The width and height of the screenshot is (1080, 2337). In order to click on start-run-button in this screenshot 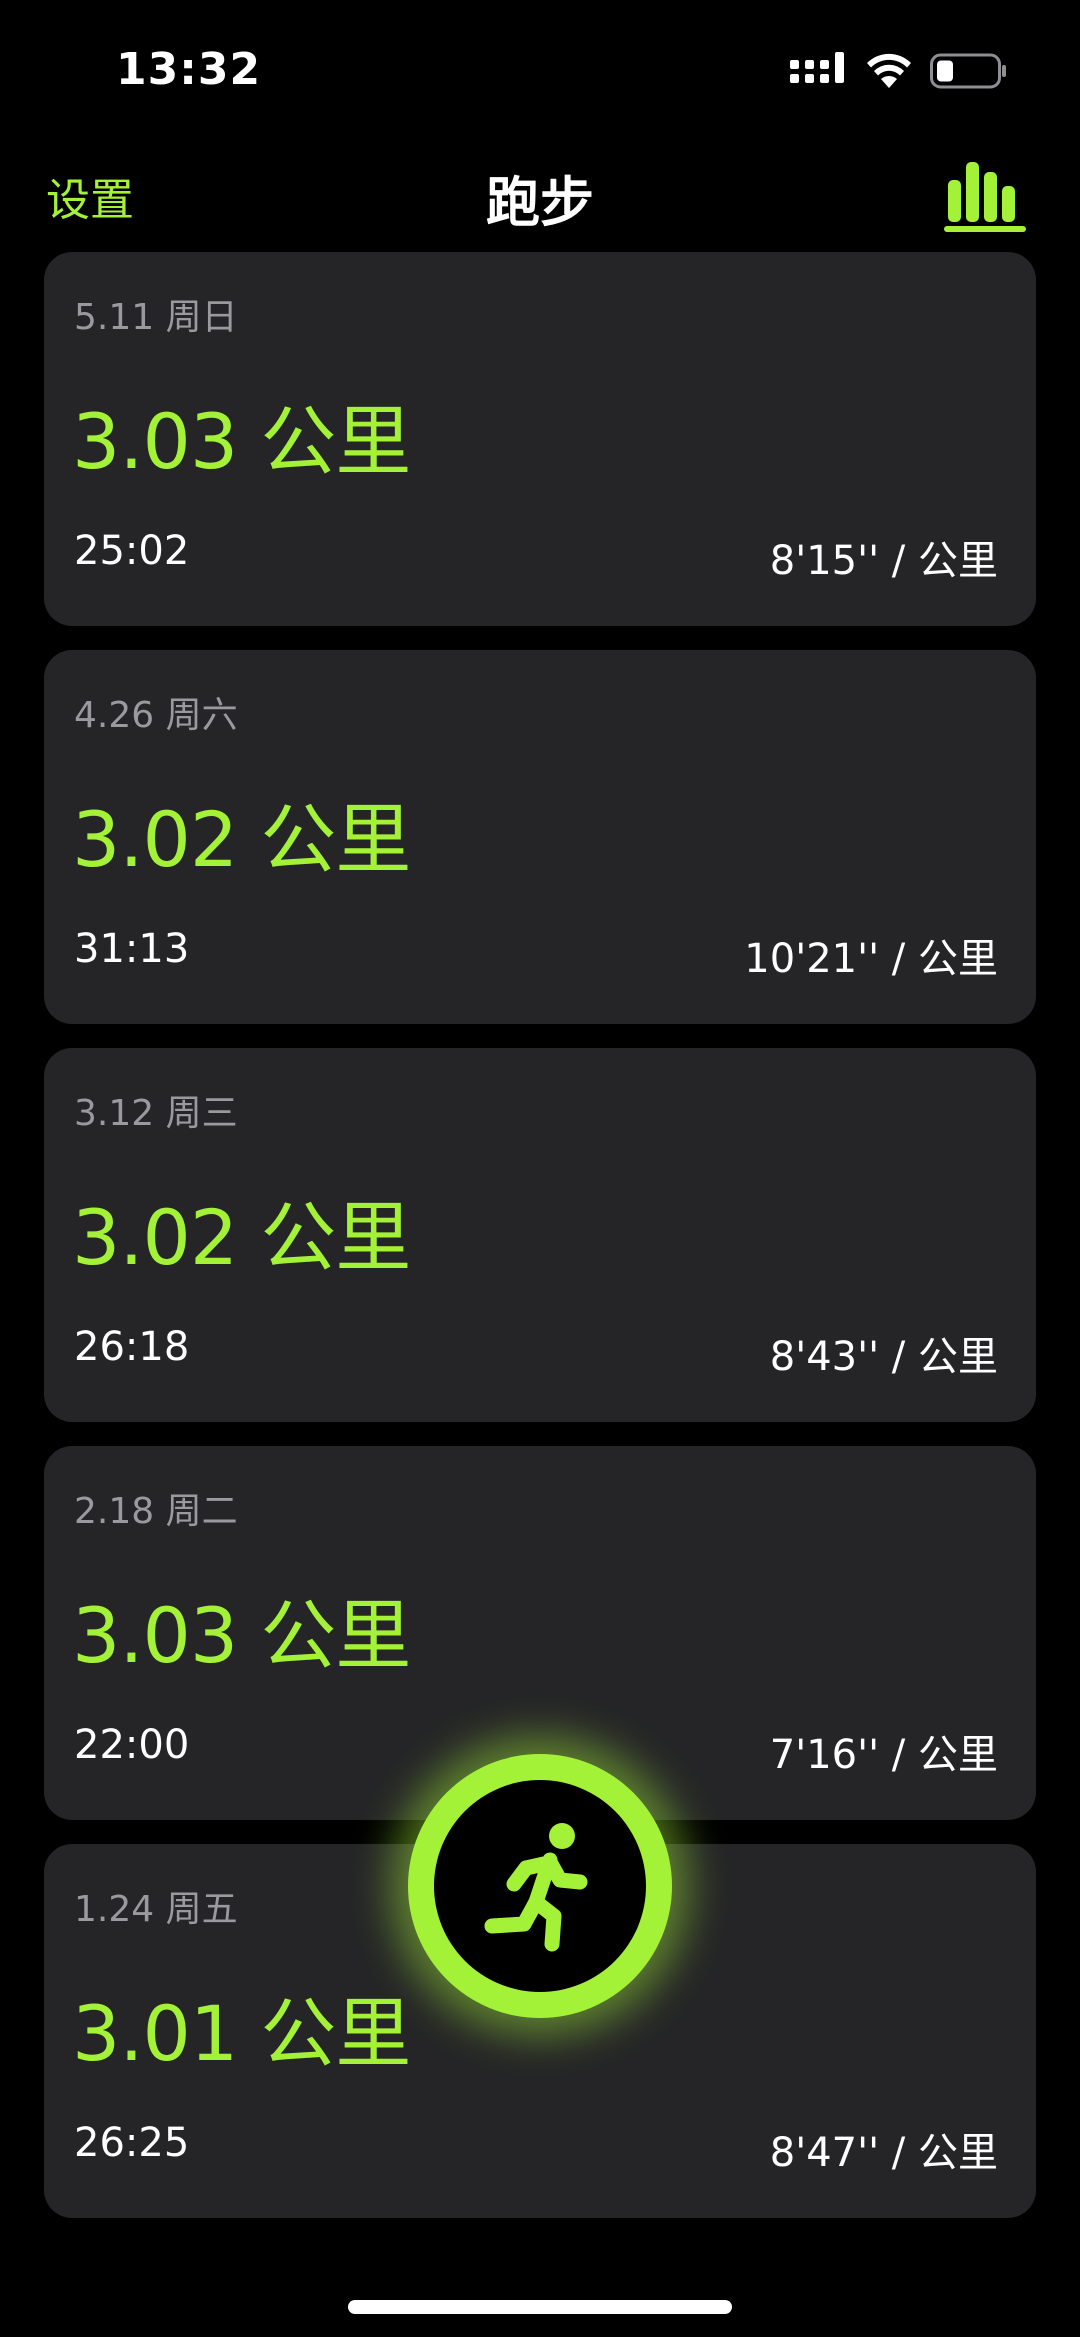, I will do `click(540, 1886)`.